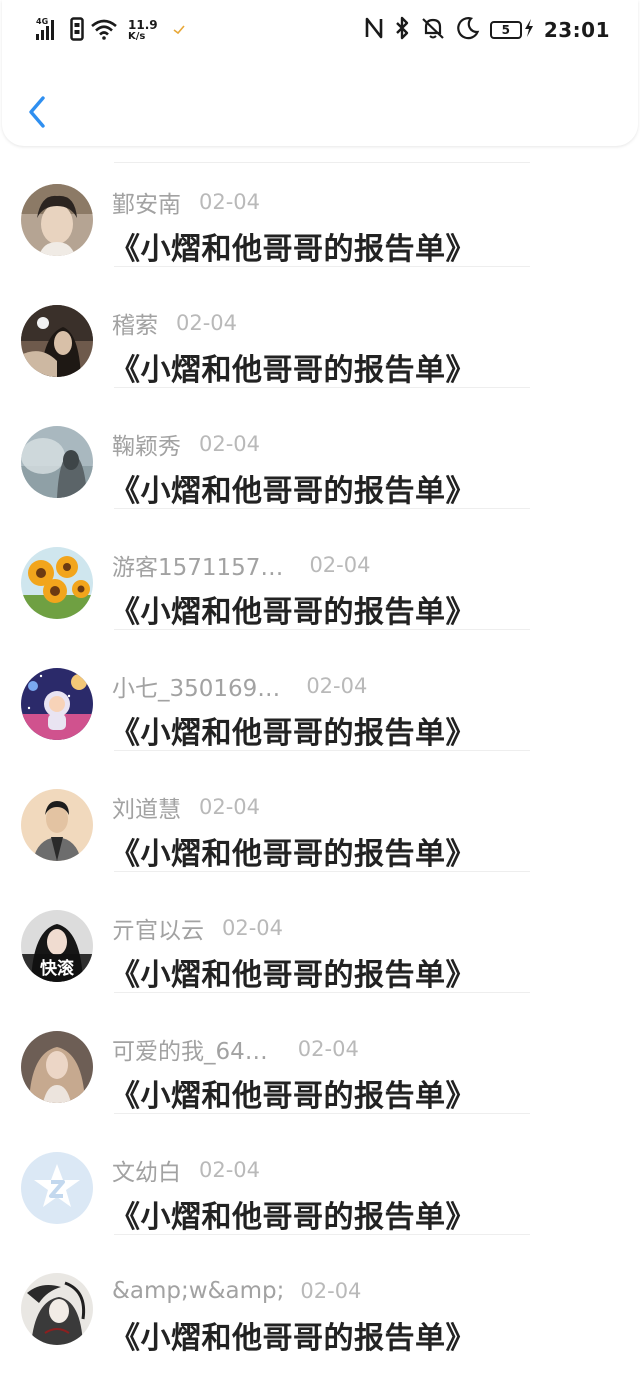 Image resolution: width=640 pixels, height=1387 pixels. I want to click on network-speed: 11.9 K/s, so click(143, 31).